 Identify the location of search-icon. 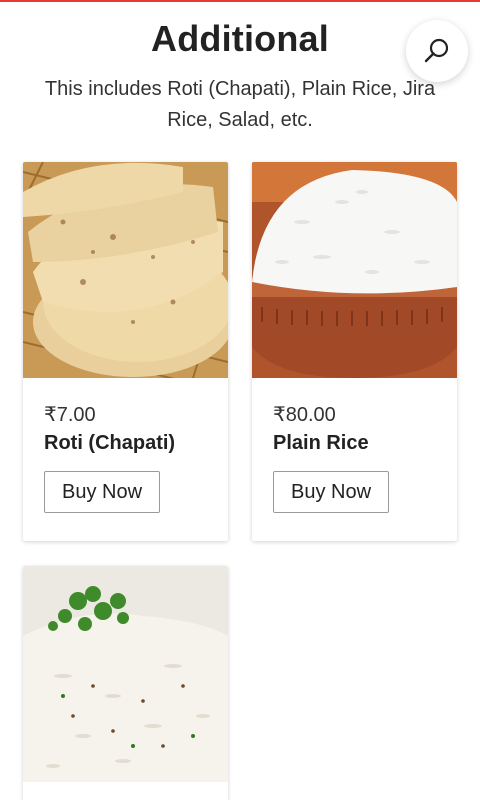
(436, 50).